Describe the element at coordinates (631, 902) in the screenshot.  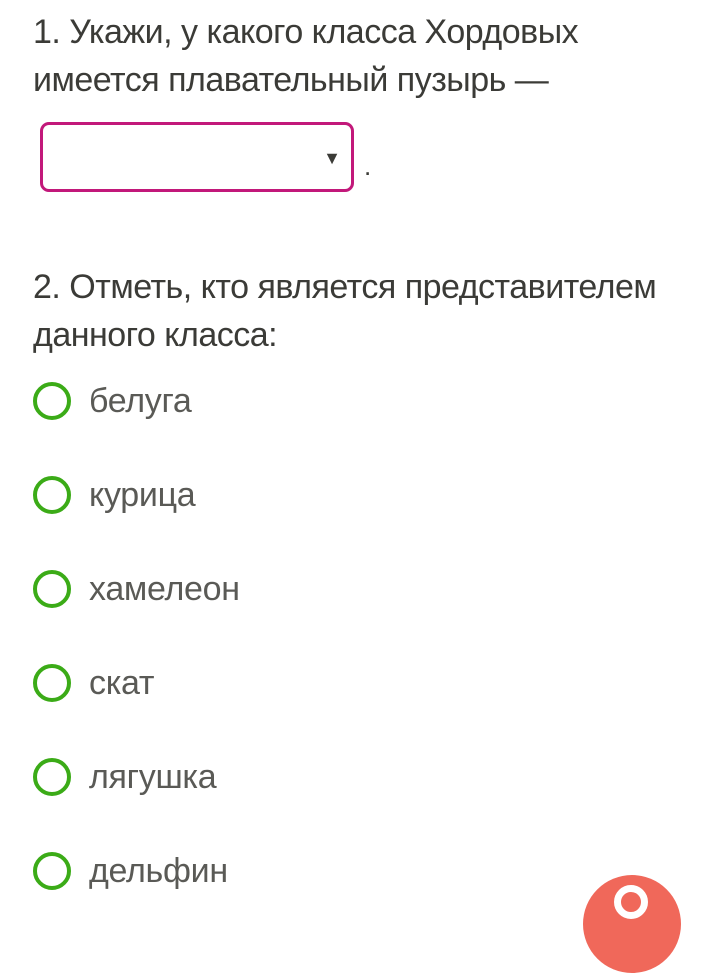
I see `help-fab-icon` at that location.